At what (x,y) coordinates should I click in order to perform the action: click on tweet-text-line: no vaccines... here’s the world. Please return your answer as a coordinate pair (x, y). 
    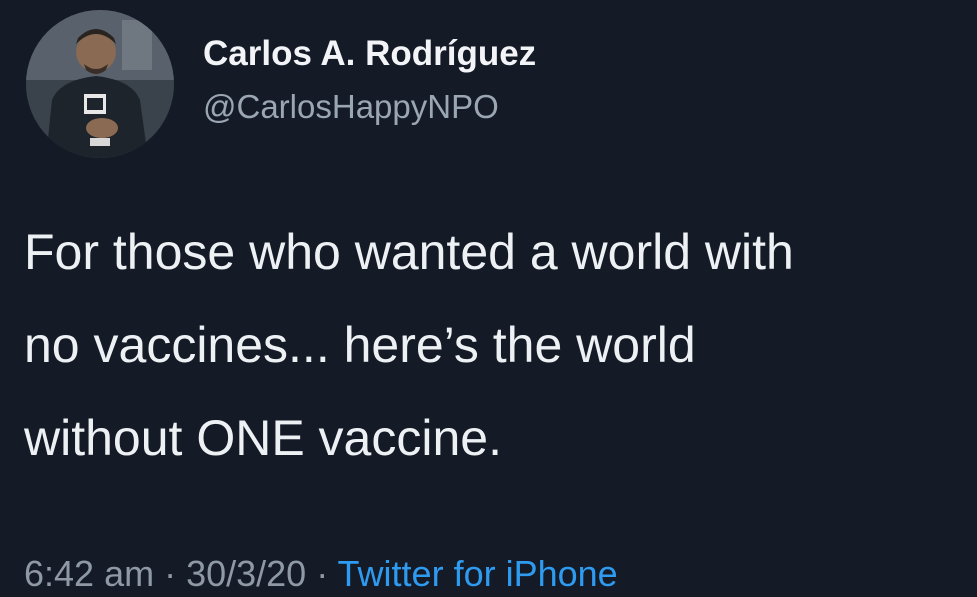
    Looking at the image, I should click on (360, 345).